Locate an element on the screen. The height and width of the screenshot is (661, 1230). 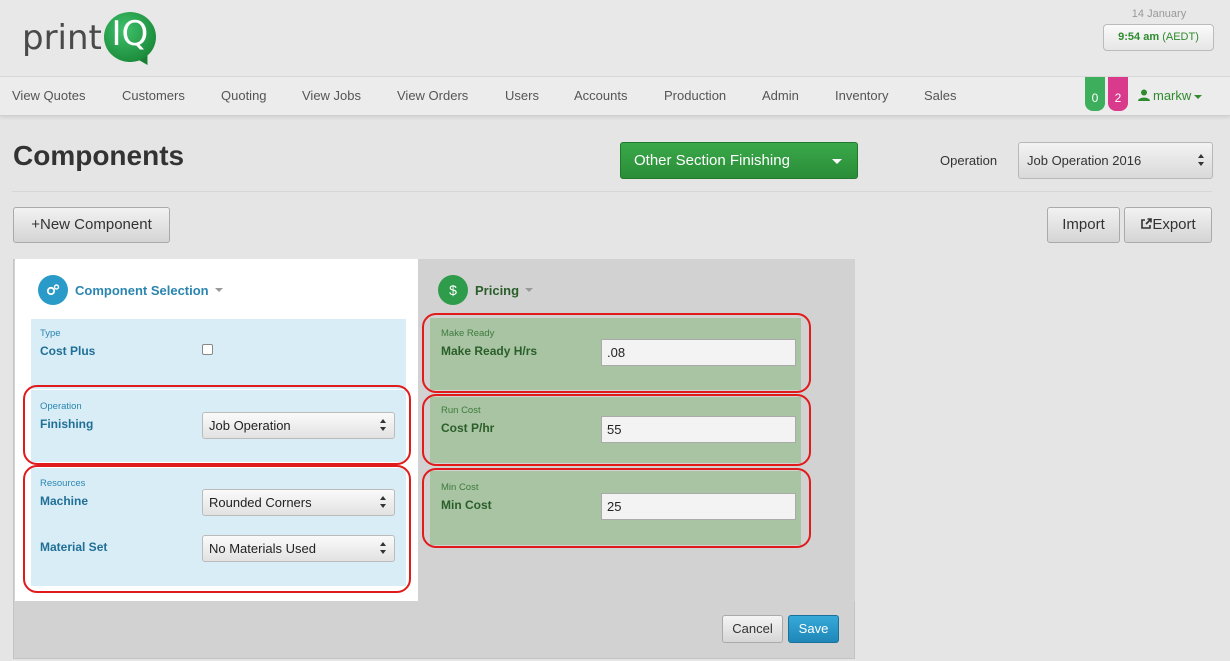
nav-customers: Customers is located at coordinates (153, 95).